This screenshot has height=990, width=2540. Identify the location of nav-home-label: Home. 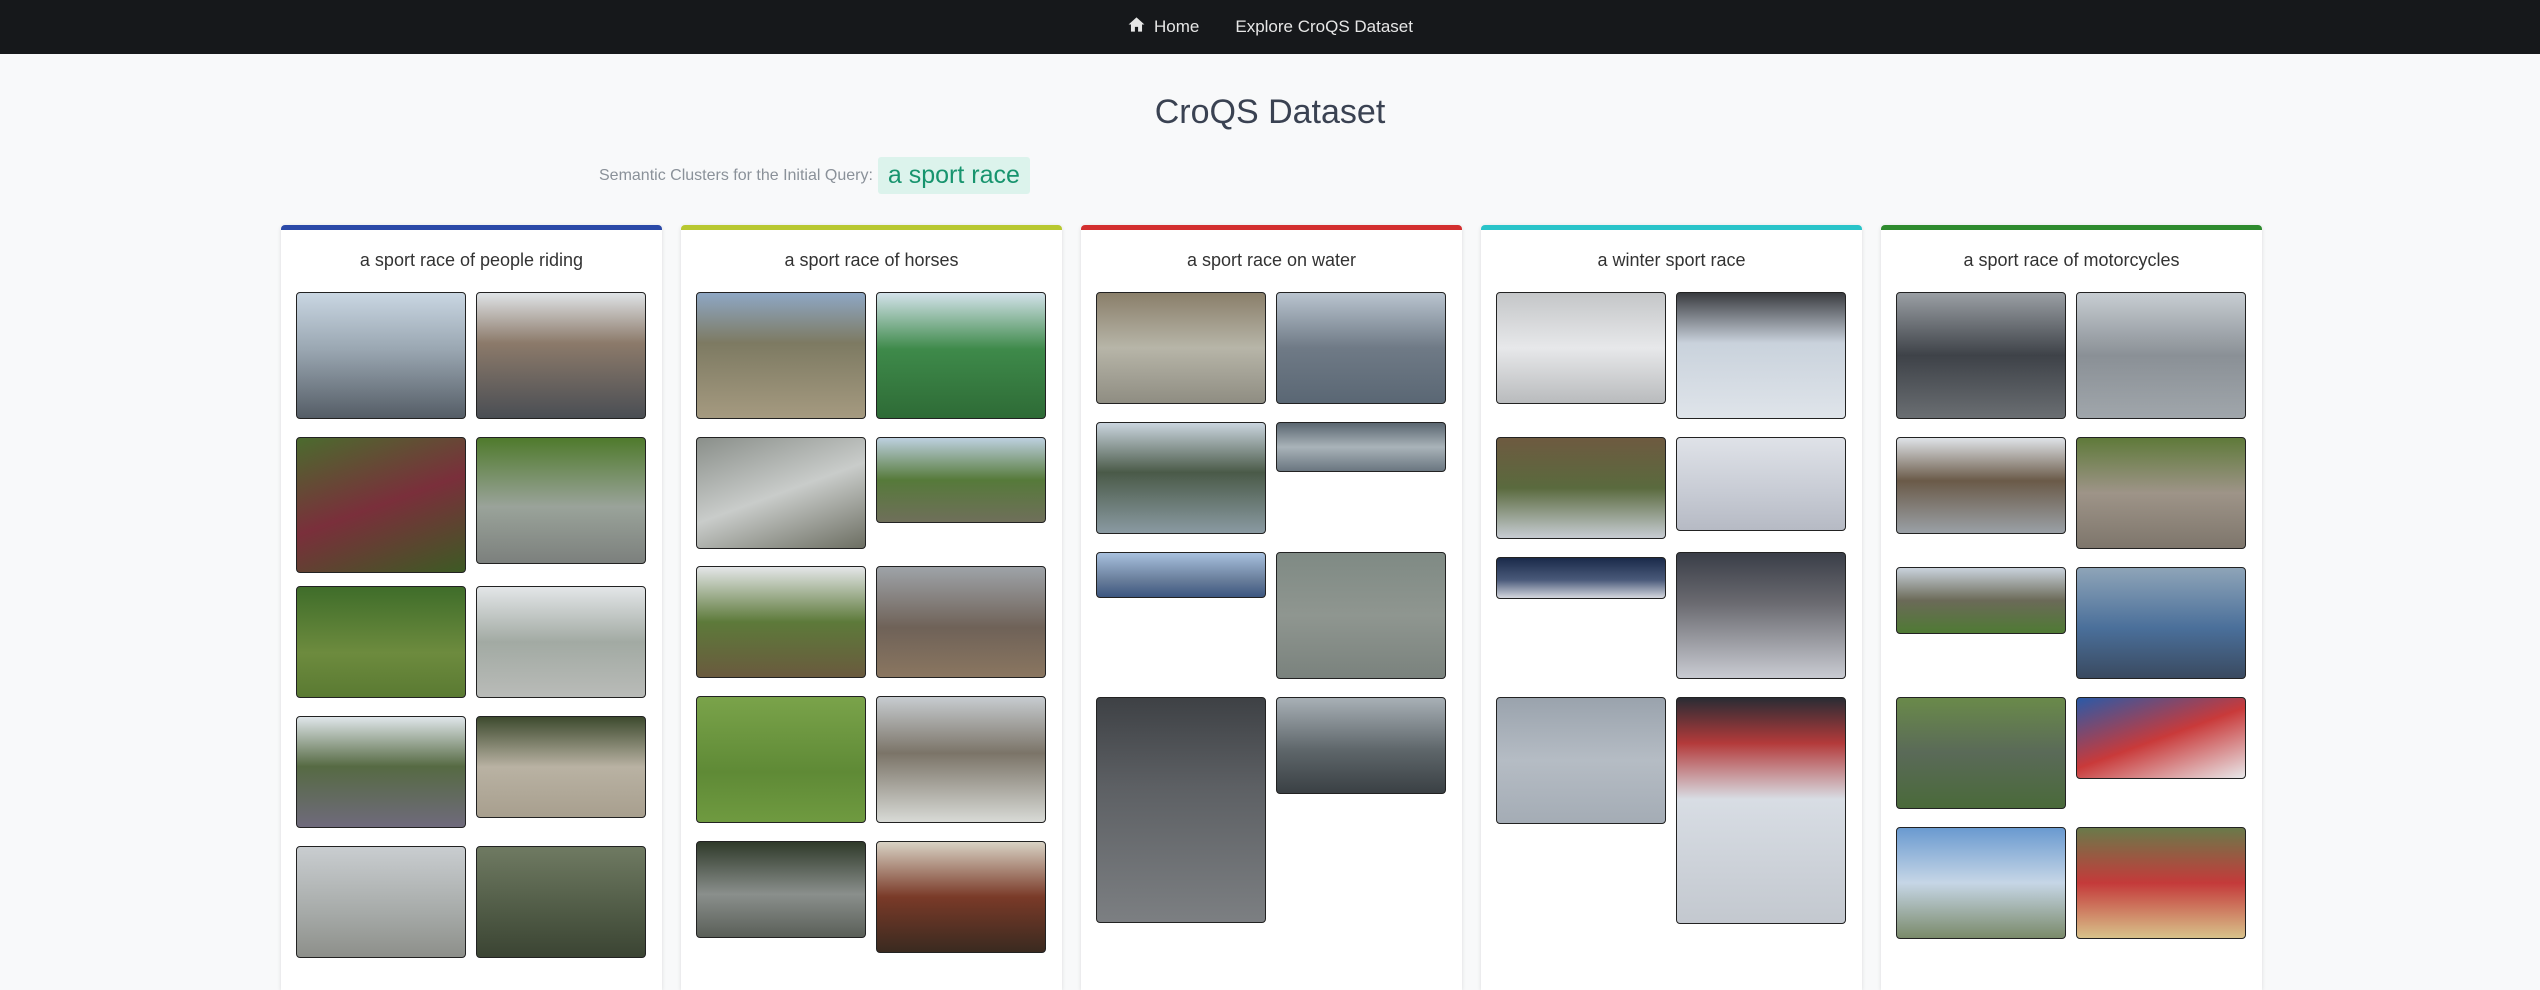
(1177, 26).